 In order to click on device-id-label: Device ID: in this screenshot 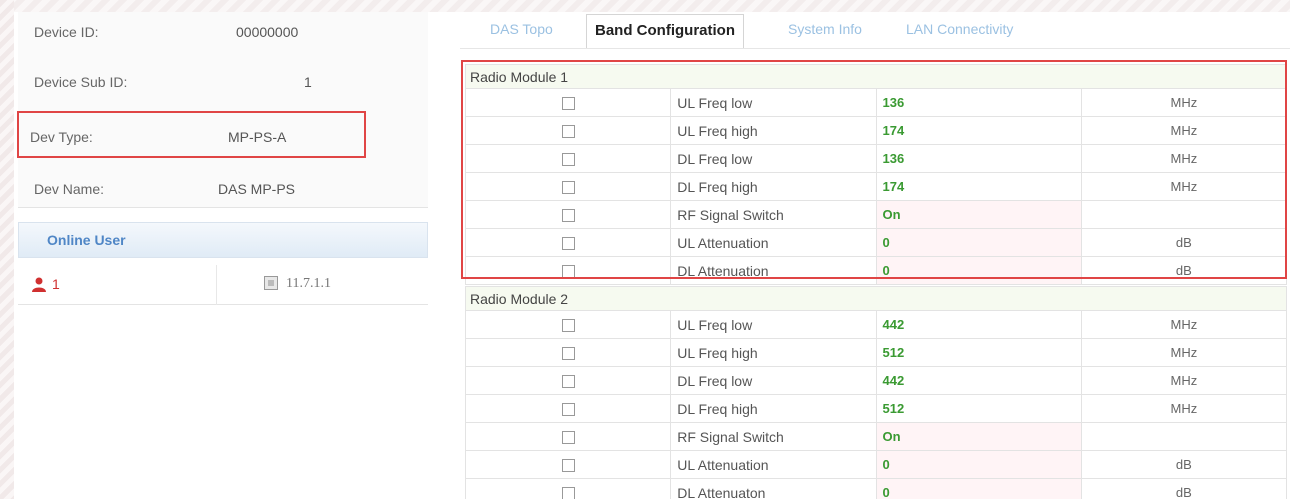, I will do `click(66, 32)`.